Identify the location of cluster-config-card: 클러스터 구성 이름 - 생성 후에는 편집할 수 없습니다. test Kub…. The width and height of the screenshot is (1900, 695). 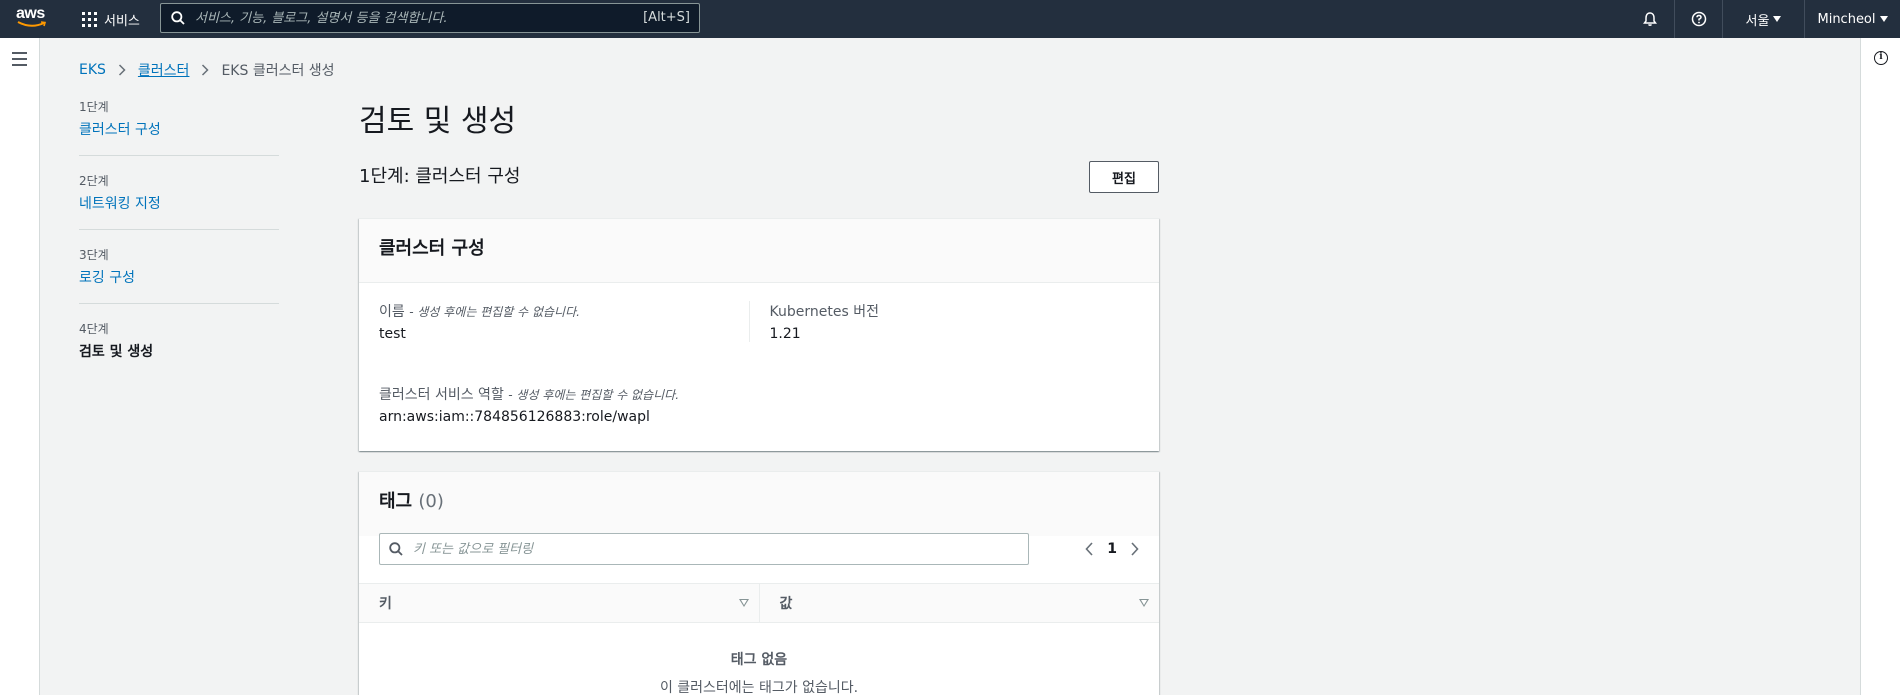
(759, 334).